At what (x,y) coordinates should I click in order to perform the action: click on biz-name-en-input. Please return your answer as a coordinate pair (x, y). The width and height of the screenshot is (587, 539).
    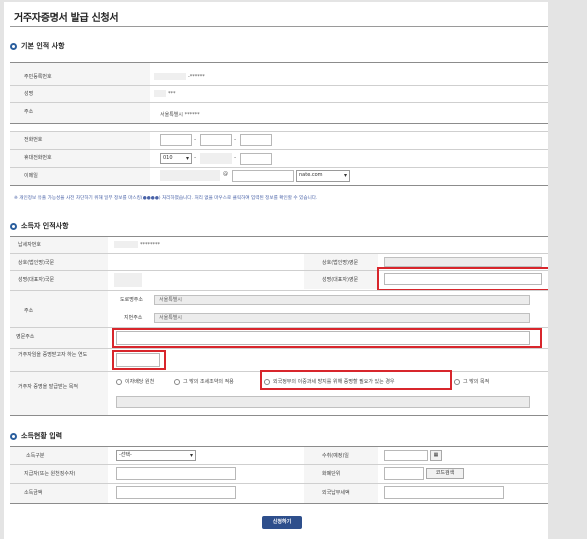
    Looking at the image, I should click on (463, 262).